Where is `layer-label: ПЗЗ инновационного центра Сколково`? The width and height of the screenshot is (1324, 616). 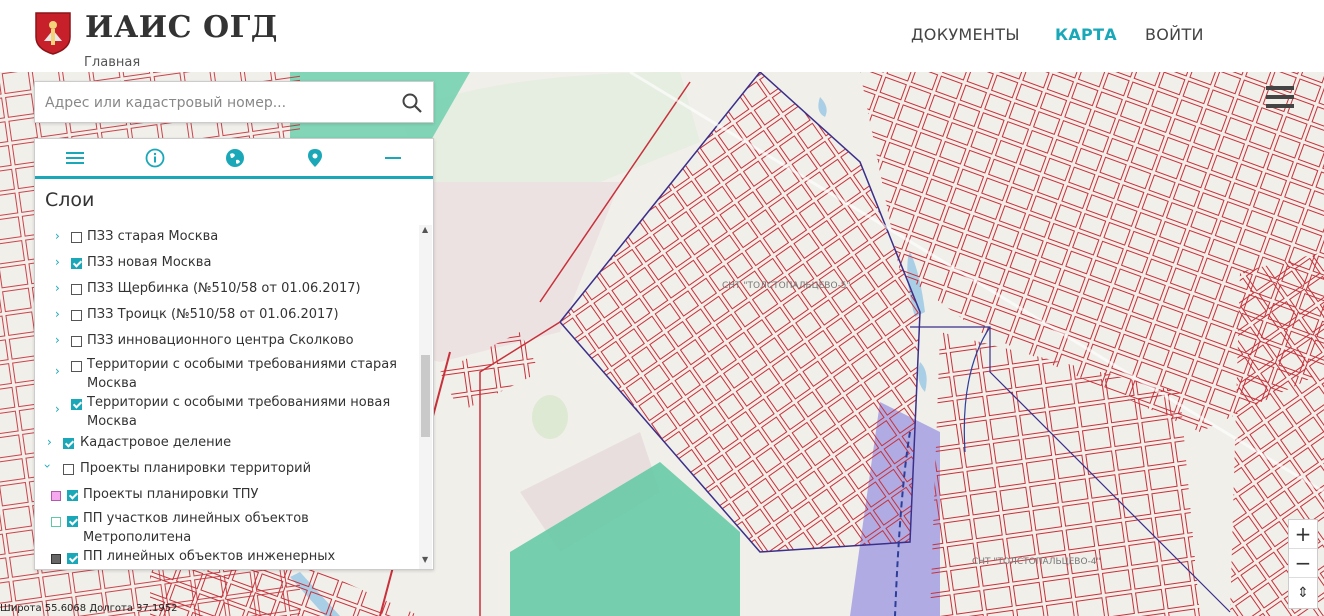 layer-label: ПЗЗ инновационного центра Сколково is located at coordinates (220, 340).